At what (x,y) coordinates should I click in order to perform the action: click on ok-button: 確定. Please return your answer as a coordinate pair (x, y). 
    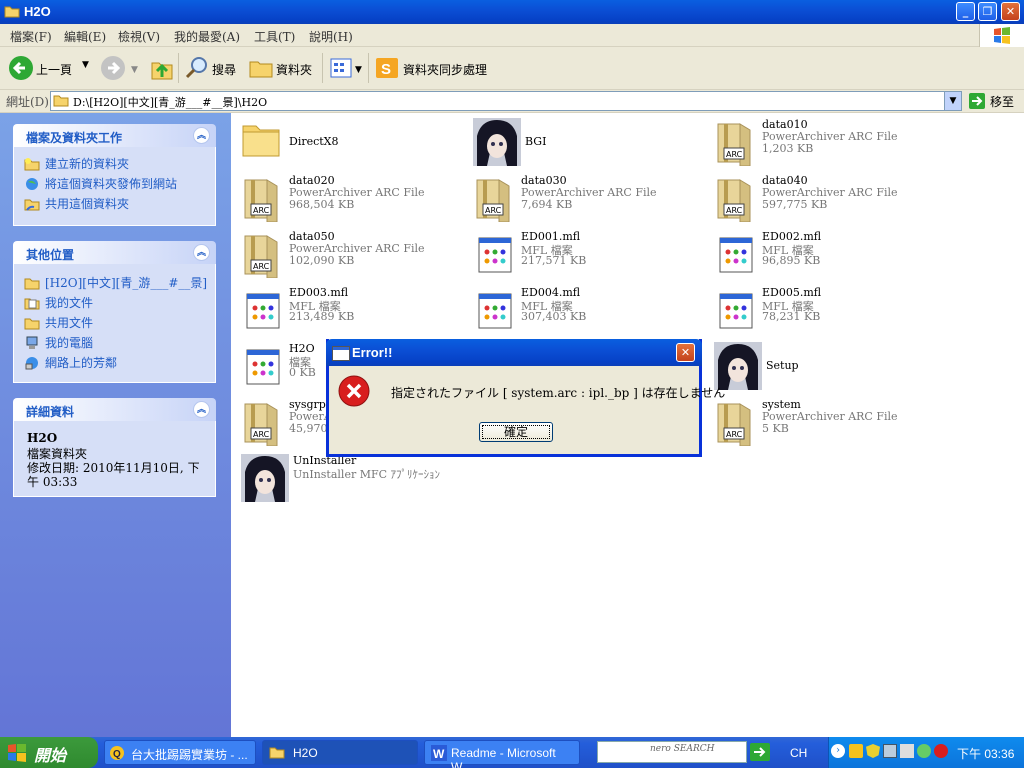
    Looking at the image, I should click on (516, 432).